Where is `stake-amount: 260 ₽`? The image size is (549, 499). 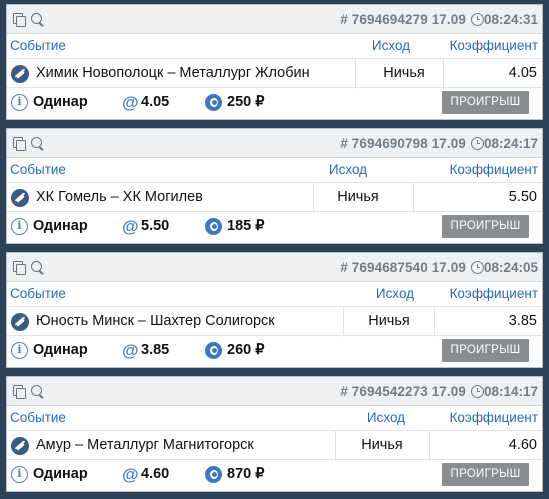 stake-amount: 260 ₽ is located at coordinates (246, 350).